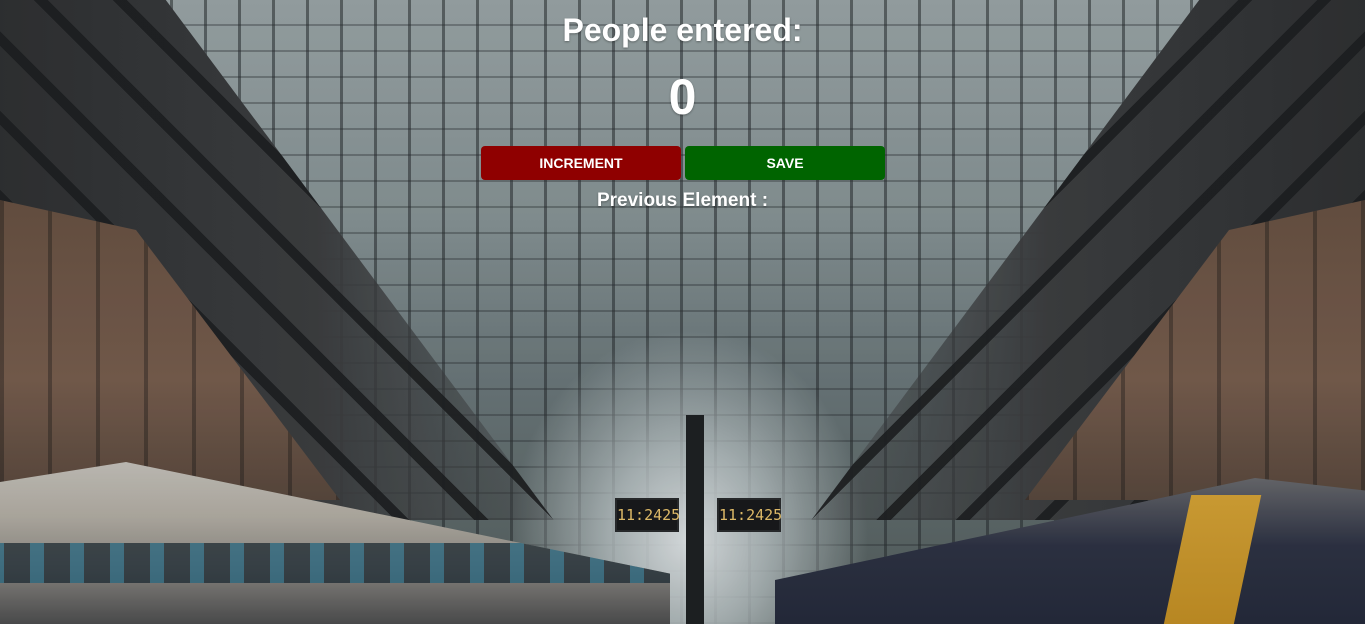 This screenshot has width=1365, height=624. I want to click on people-count-value: 0, so click(682, 97).